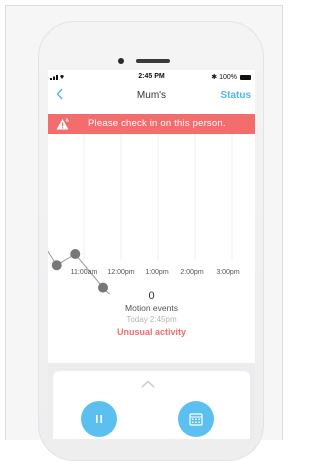 The width and height of the screenshot is (320, 461). What do you see at coordinates (151, 319) in the screenshot?
I see `timestamp: Today 2:45pm` at bounding box center [151, 319].